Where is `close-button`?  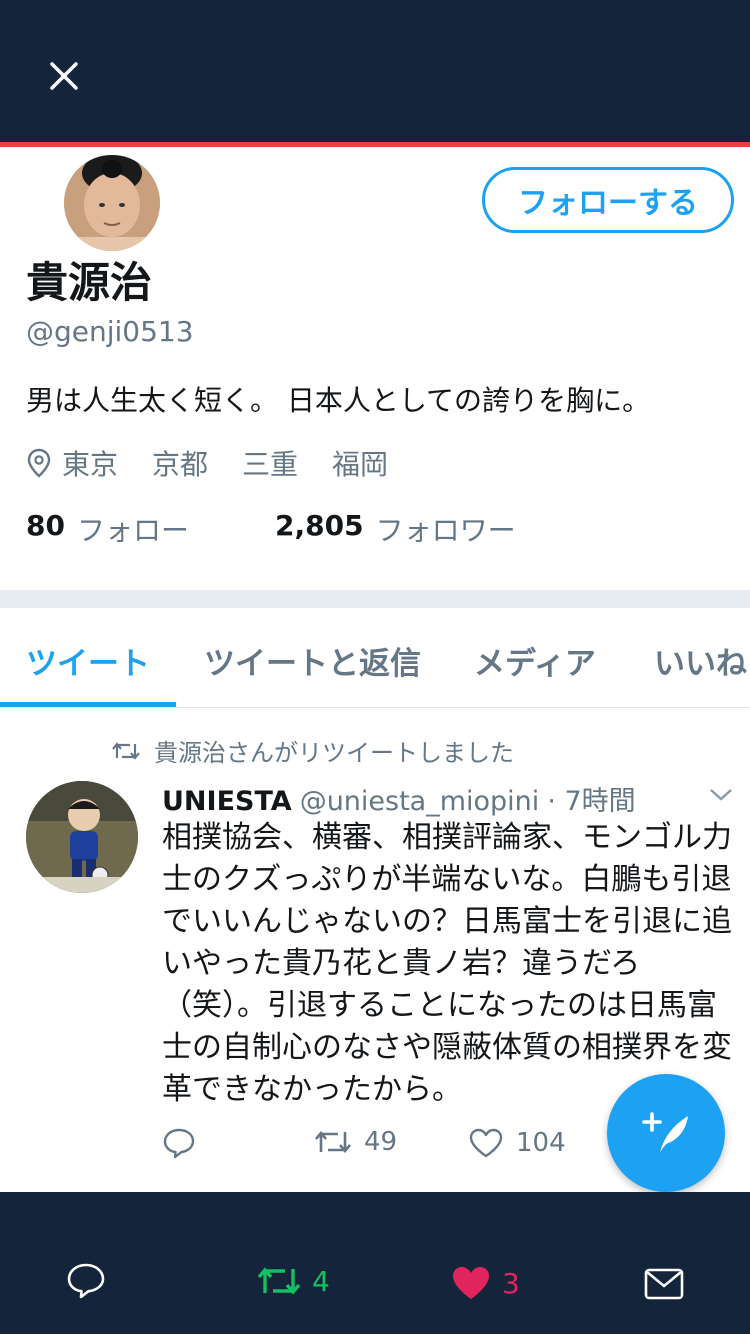
close-button is located at coordinates (64, 76).